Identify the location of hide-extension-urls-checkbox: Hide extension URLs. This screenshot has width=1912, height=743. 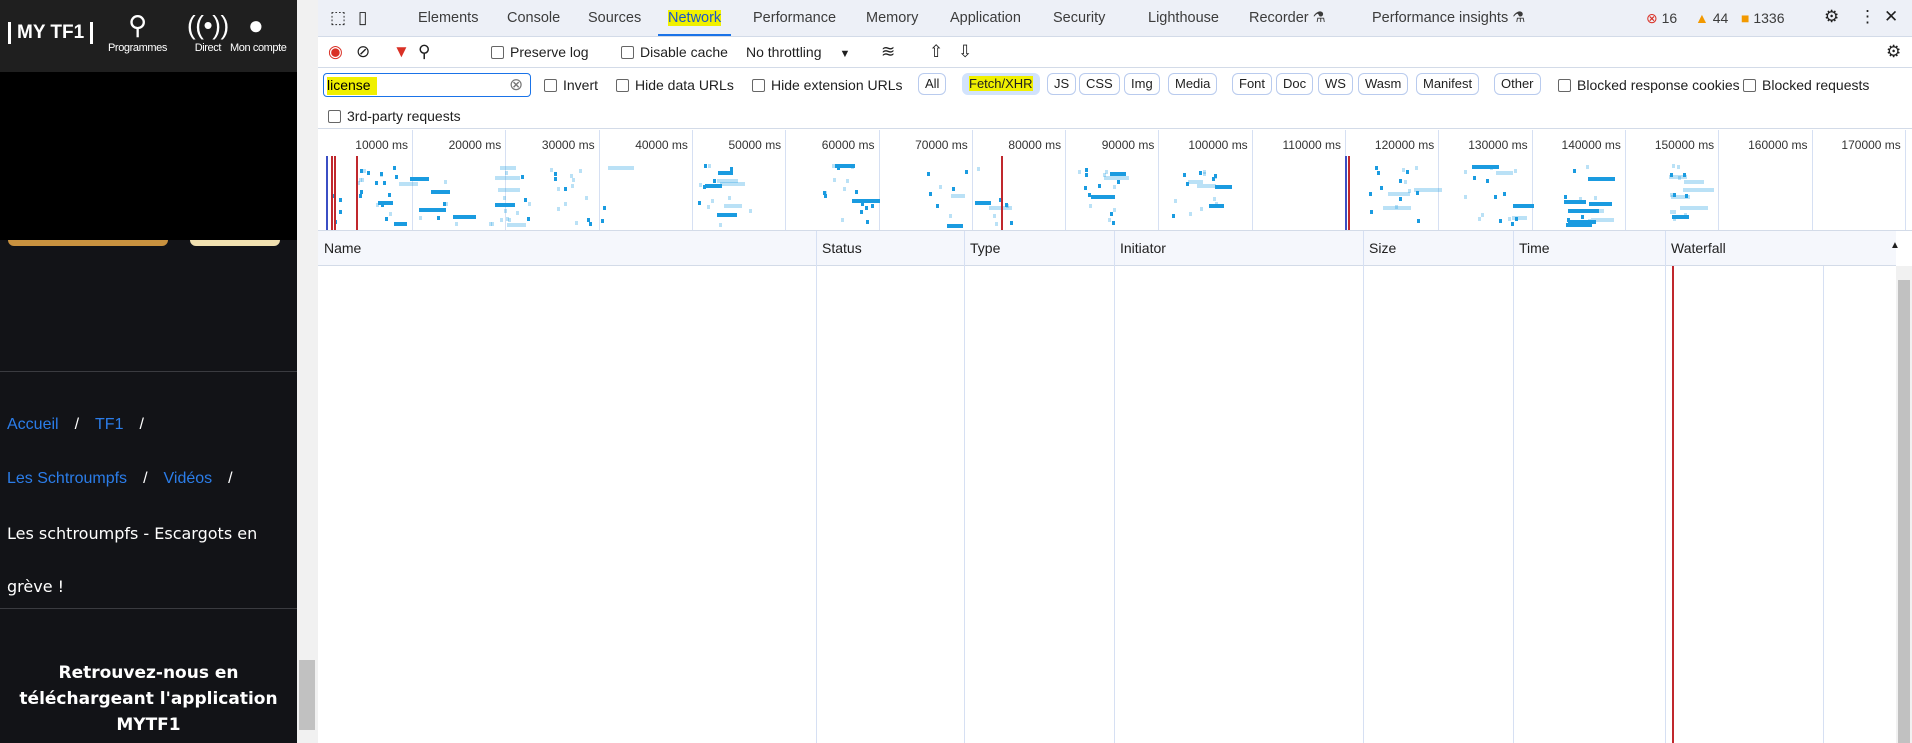
(827, 85).